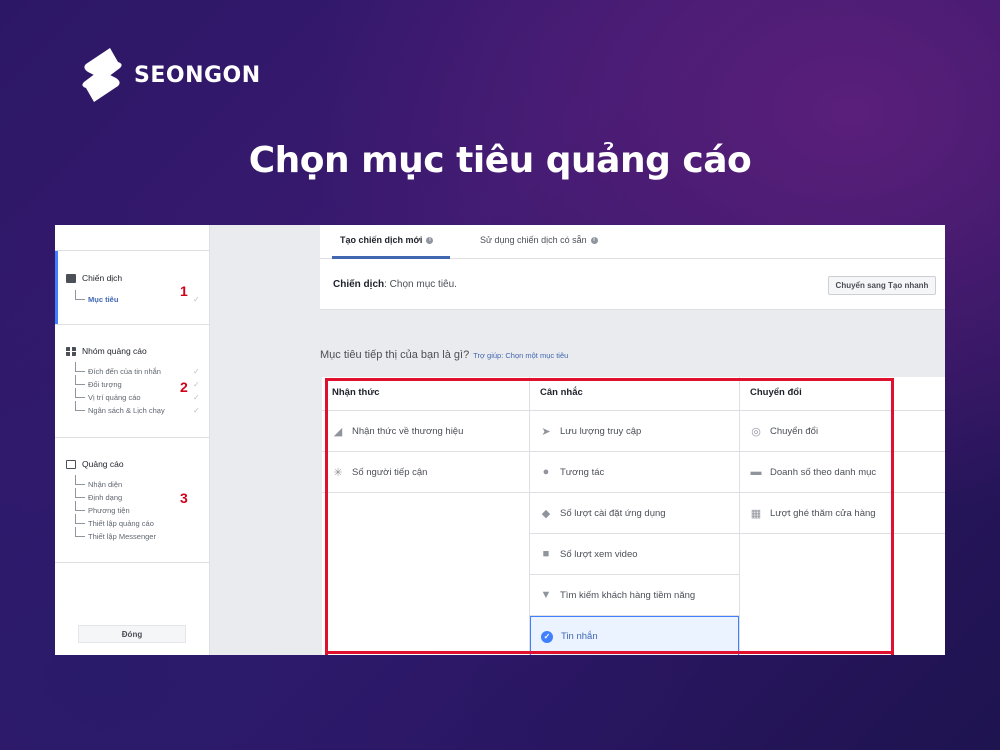 Image resolution: width=1000 pixels, height=750 pixels. I want to click on globe-icon: ◎, so click(756, 431).